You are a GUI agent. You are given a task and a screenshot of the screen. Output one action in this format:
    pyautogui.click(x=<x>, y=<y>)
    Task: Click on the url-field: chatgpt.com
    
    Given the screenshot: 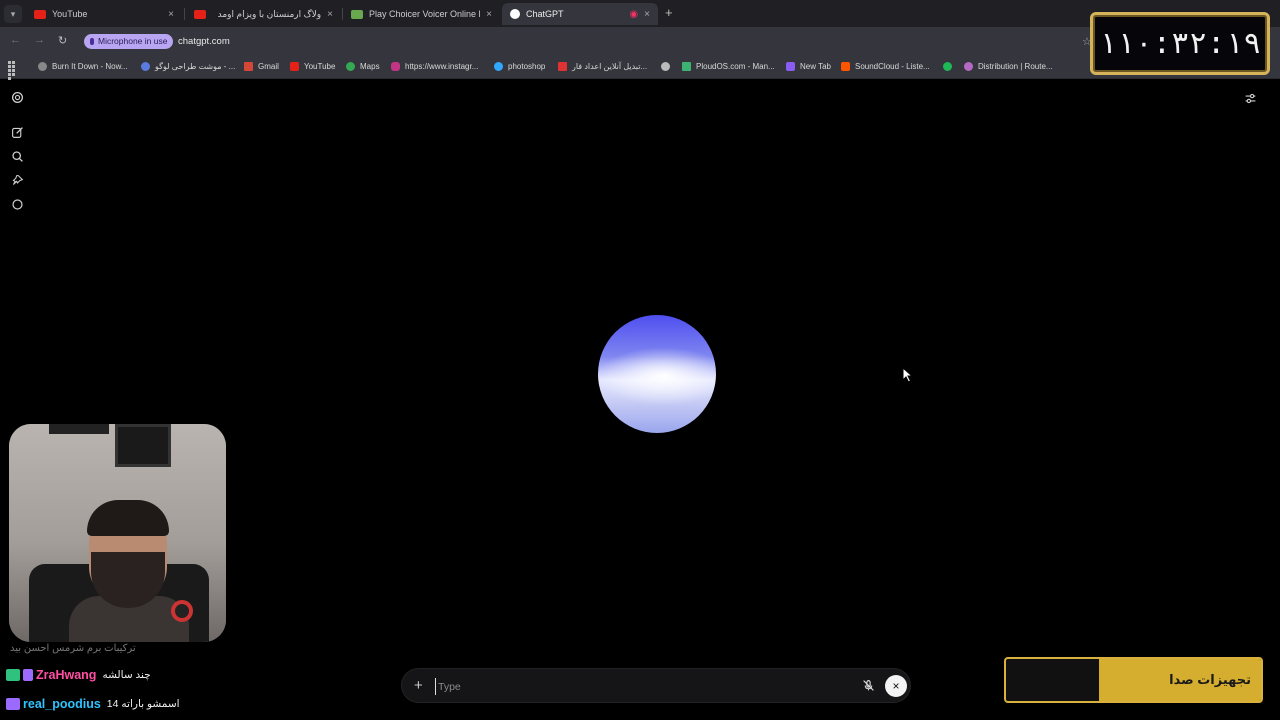 What is the action you would take?
    pyautogui.click(x=204, y=41)
    